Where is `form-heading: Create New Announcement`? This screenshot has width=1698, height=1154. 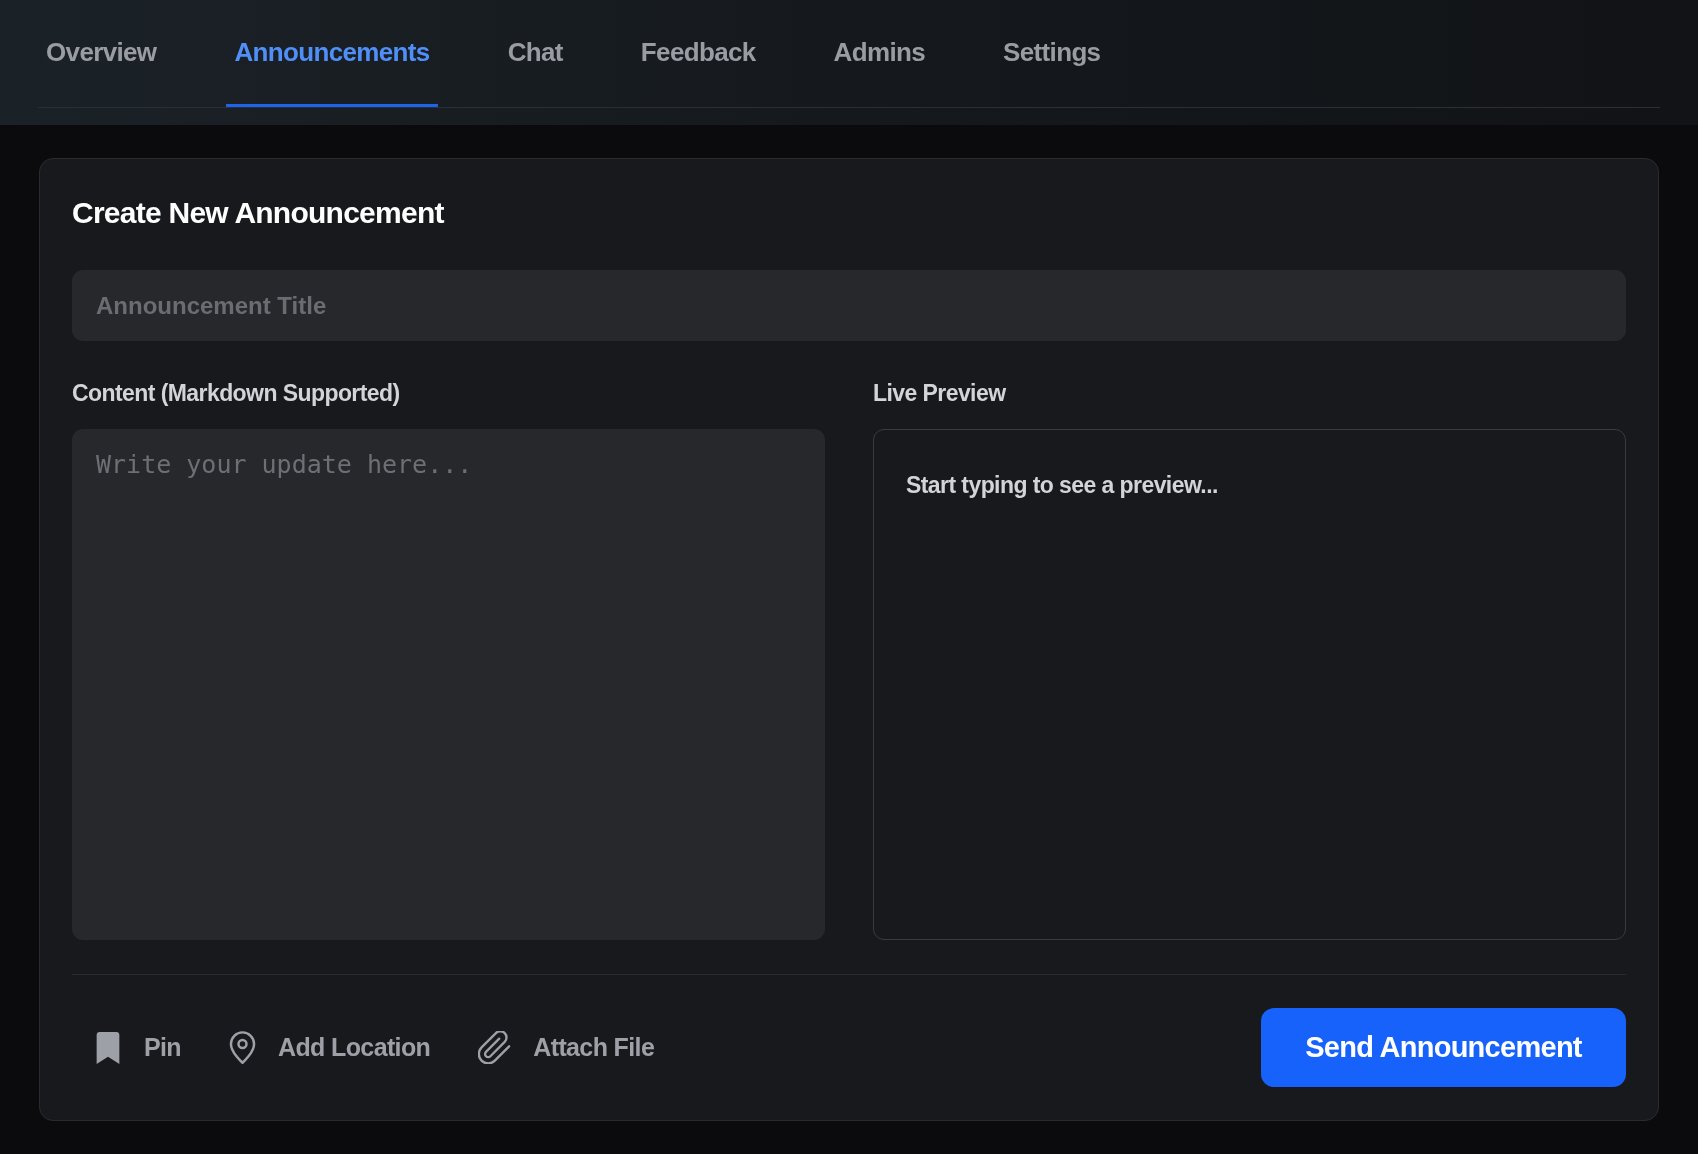
form-heading: Create New Announcement is located at coordinates (258, 213).